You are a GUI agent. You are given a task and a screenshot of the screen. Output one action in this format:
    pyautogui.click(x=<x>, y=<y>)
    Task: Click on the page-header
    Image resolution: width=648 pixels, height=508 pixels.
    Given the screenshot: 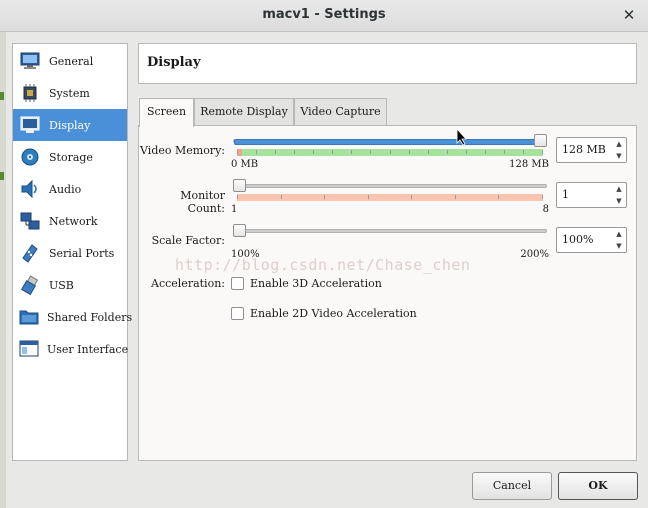 What is the action you would take?
    pyautogui.click(x=387, y=63)
    